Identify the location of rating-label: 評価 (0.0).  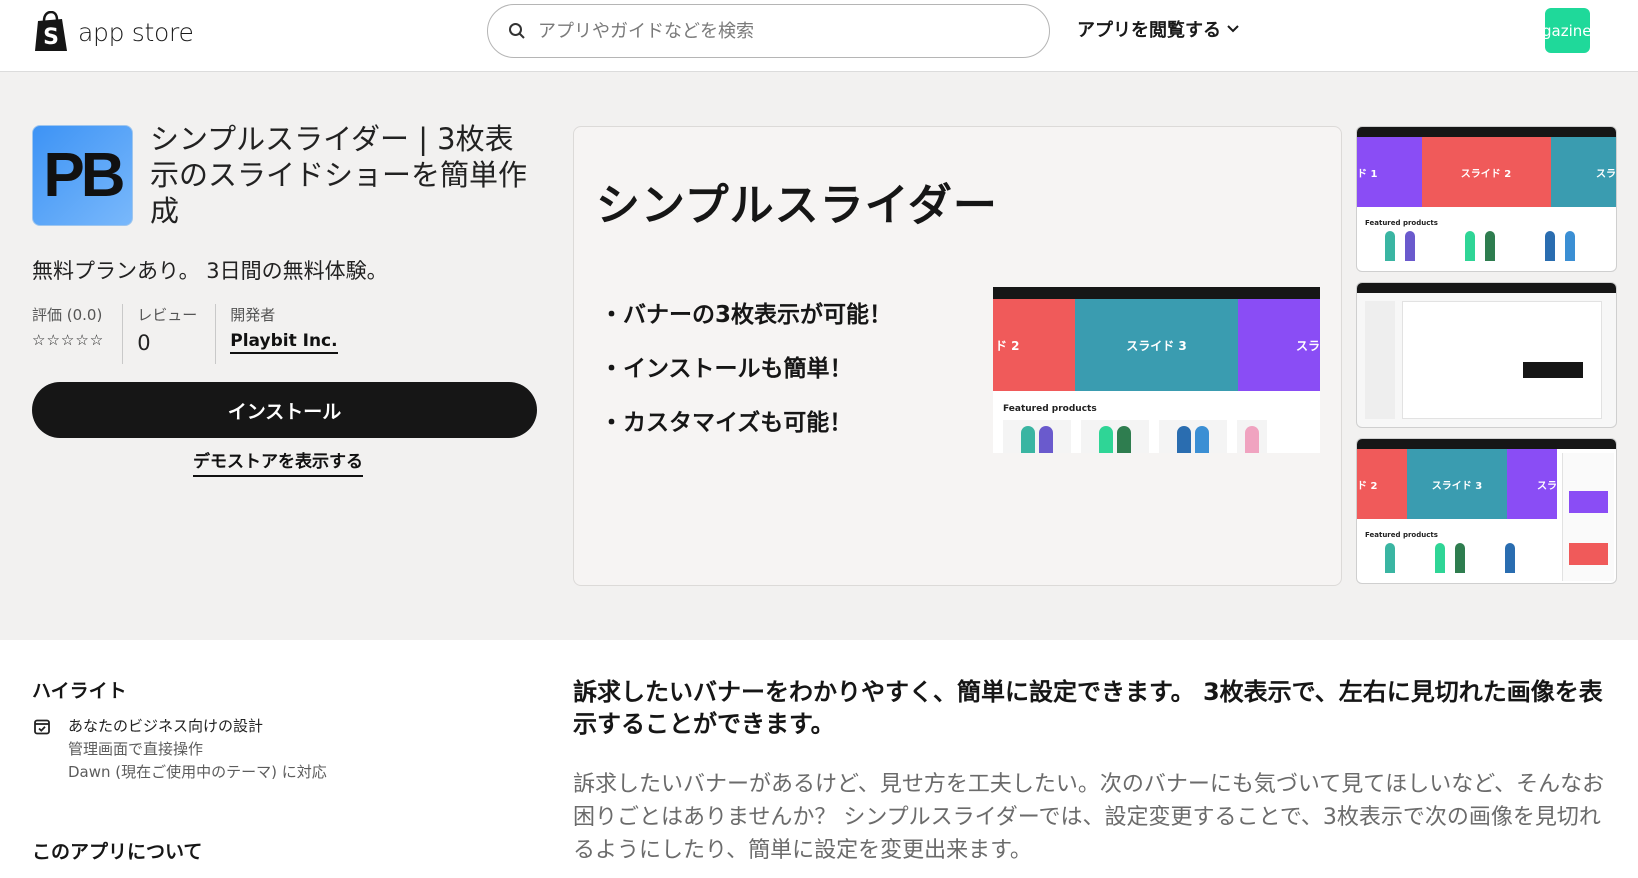
(67, 315).